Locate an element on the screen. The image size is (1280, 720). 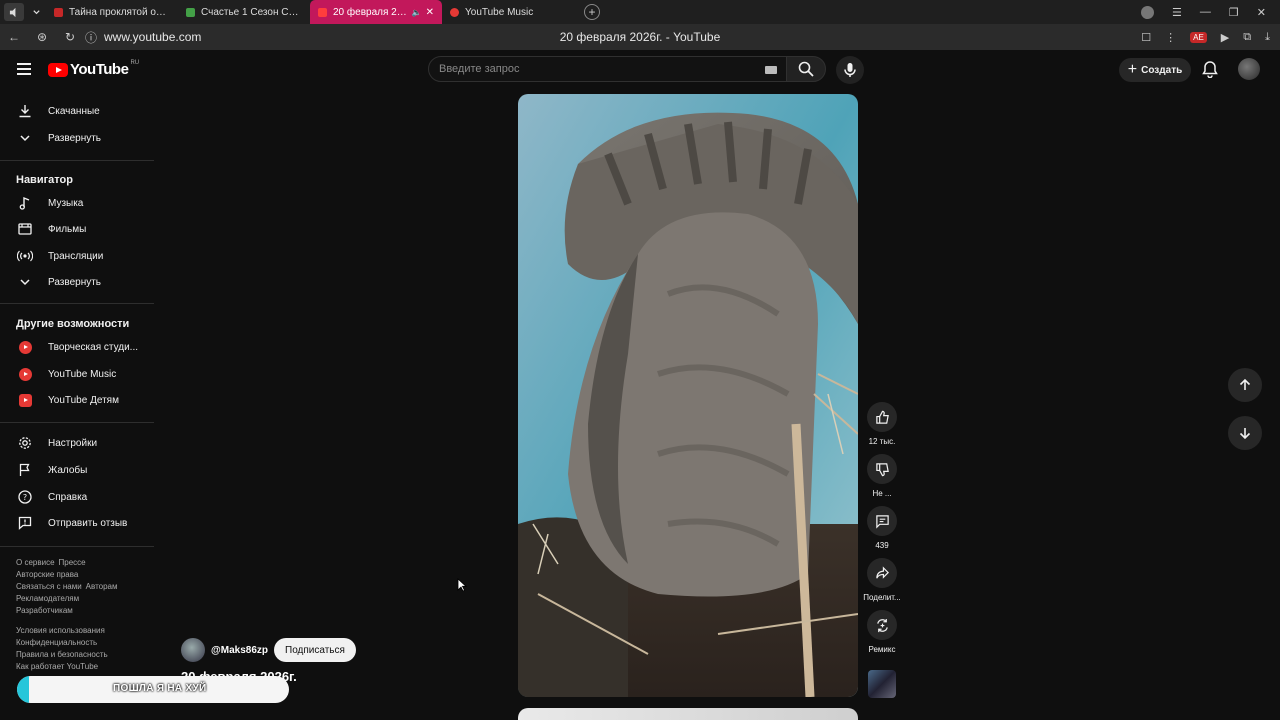
remix-button: Ремикс is located at coordinates (882, 632).